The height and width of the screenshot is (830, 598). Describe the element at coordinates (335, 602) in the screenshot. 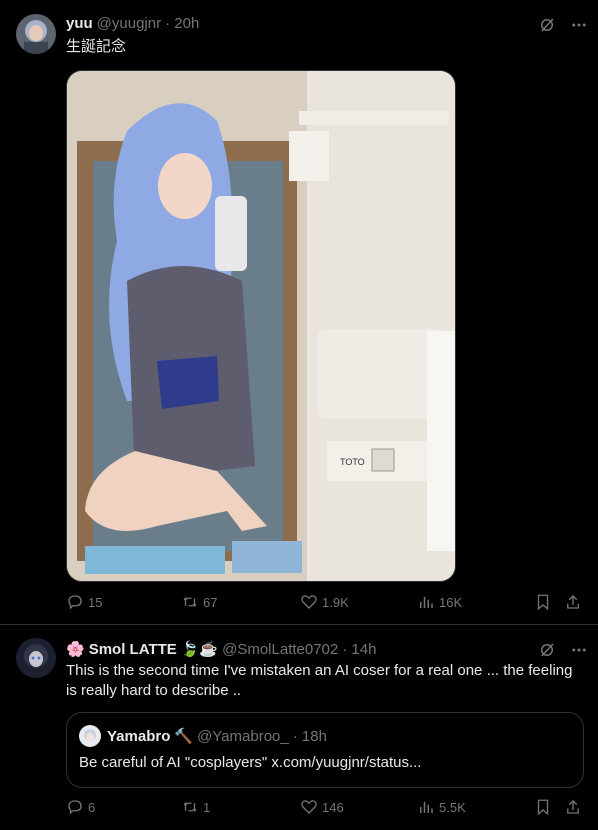

I see `like-count: 1.9K` at that location.